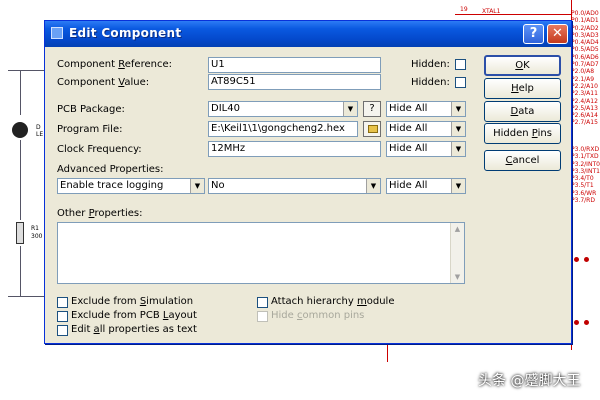 The width and height of the screenshot is (600, 400). Describe the element at coordinates (583, 79) in the screenshot. I see `port-pin: P2.1/A9` at that location.